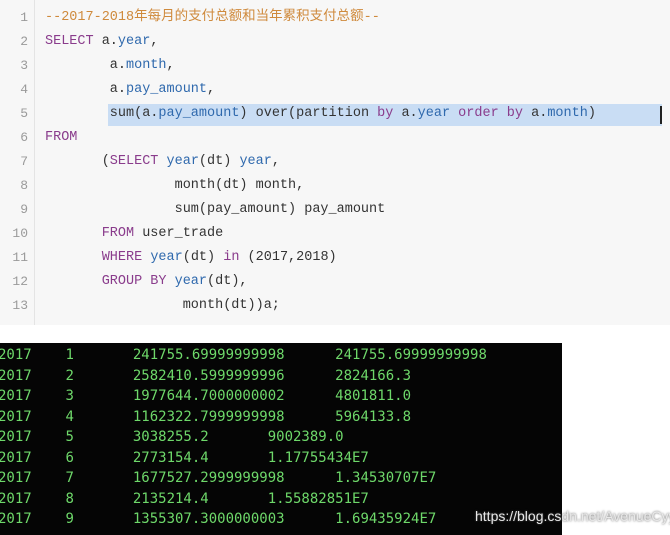 Image resolution: width=670 pixels, height=535 pixels. What do you see at coordinates (69, 396) in the screenshot?
I see `month-cell: 3` at bounding box center [69, 396].